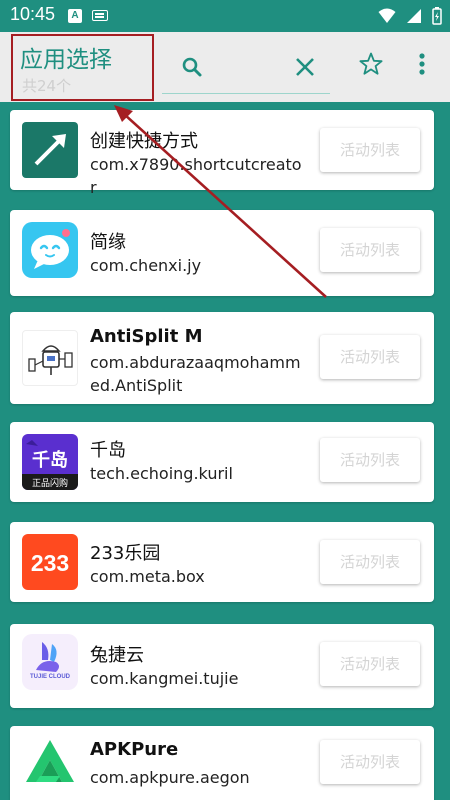 Image resolution: width=450 pixels, height=800 pixels. I want to click on list-item: 创建快捷方式 com.x7890.shortcutcreator 活动列表, so click(222, 153).